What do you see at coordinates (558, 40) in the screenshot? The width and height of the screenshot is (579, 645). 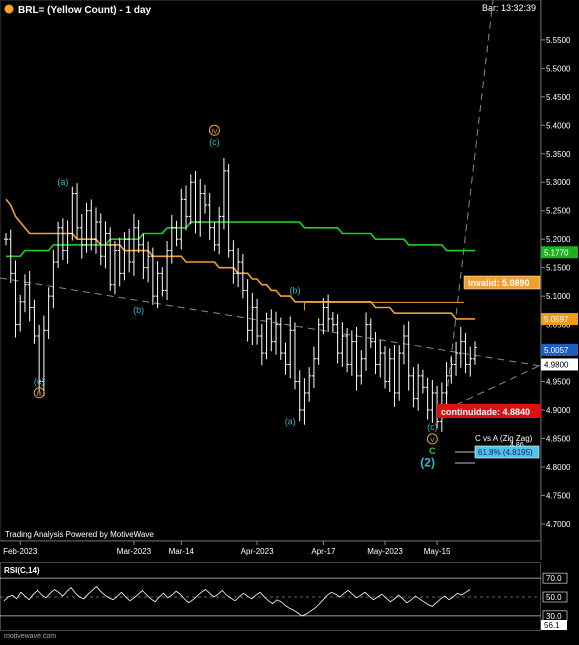 I see `y-tick-label: 5.5500` at bounding box center [558, 40].